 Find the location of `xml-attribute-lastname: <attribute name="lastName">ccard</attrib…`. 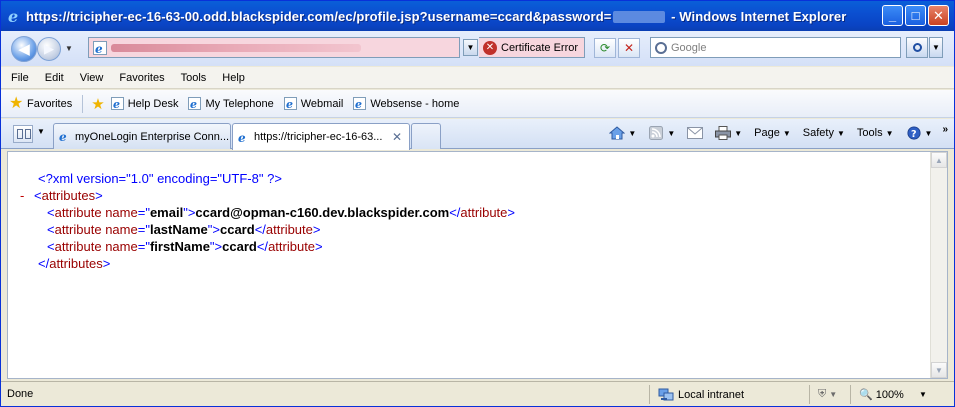

xml-attribute-lastname: <attribute name="lastName">ccard</attrib… is located at coordinates (184, 229).